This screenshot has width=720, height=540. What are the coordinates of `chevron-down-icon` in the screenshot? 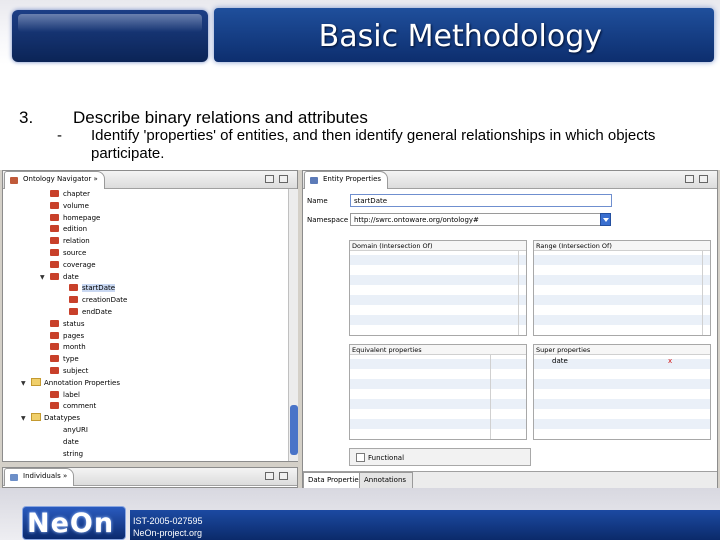 It's located at (605, 219).